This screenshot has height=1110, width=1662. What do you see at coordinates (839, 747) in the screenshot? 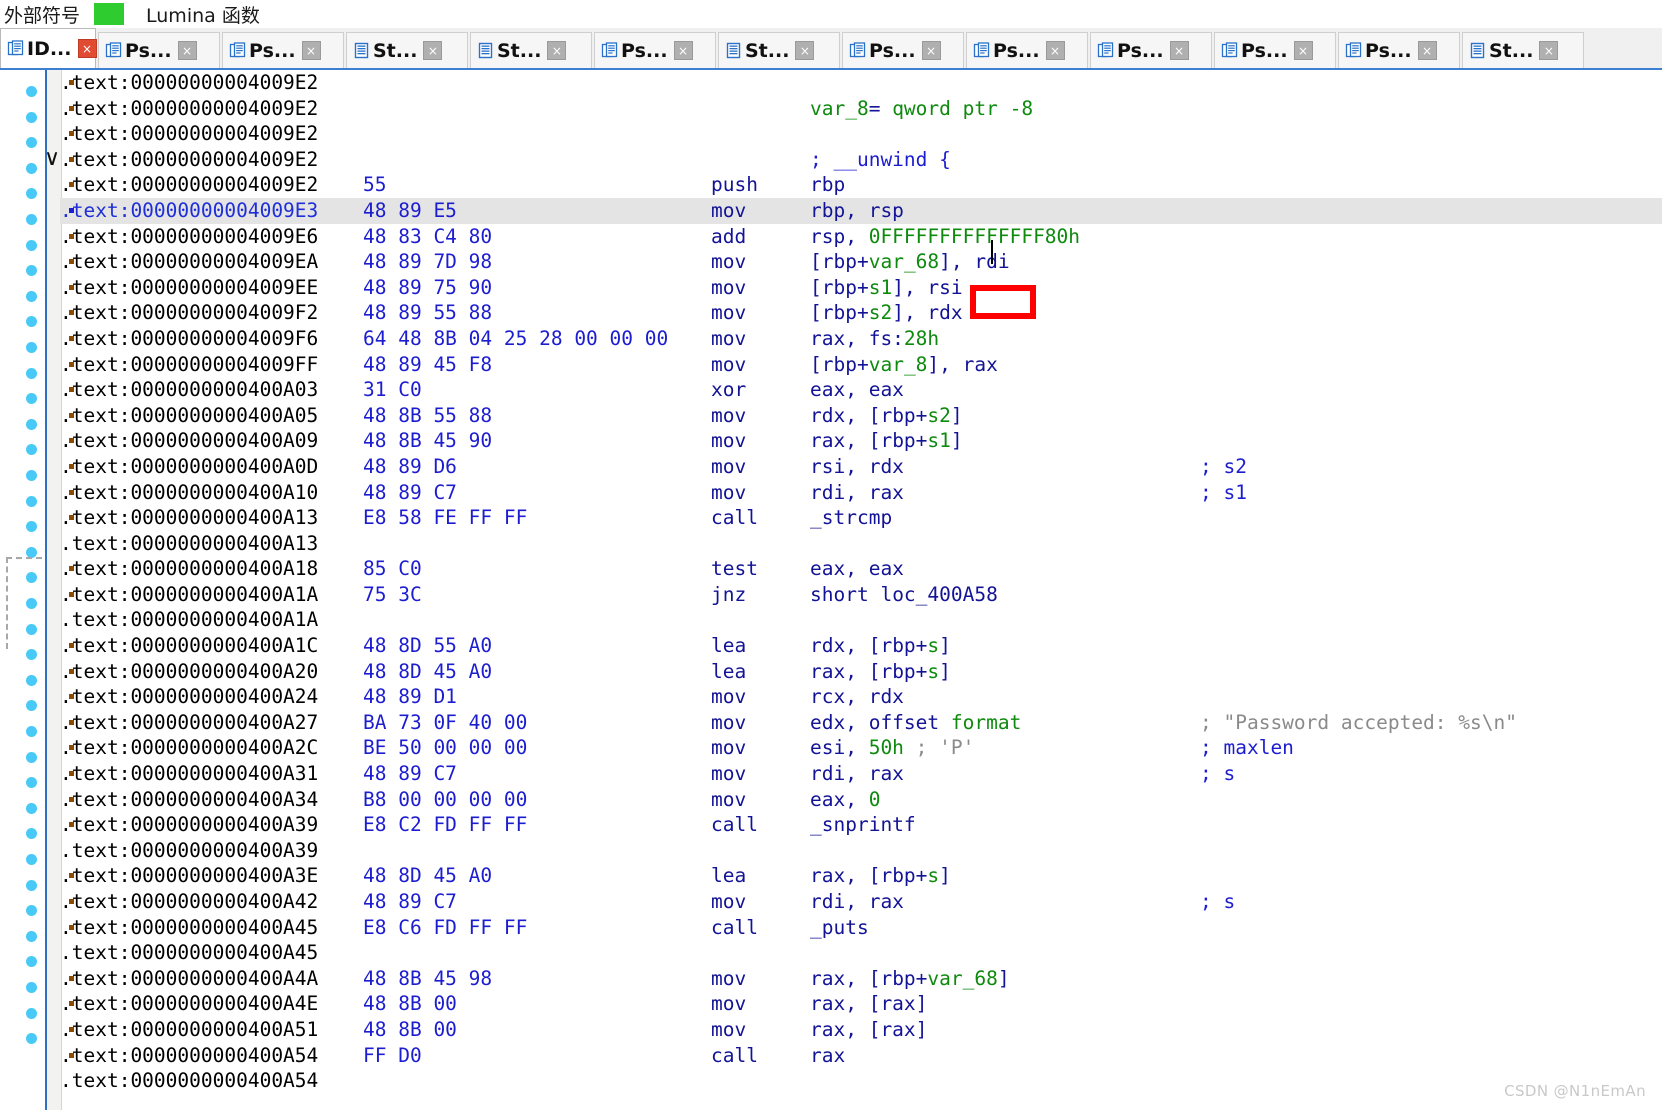
I see `operand-token-op: esi,` at bounding box center [839, 747].